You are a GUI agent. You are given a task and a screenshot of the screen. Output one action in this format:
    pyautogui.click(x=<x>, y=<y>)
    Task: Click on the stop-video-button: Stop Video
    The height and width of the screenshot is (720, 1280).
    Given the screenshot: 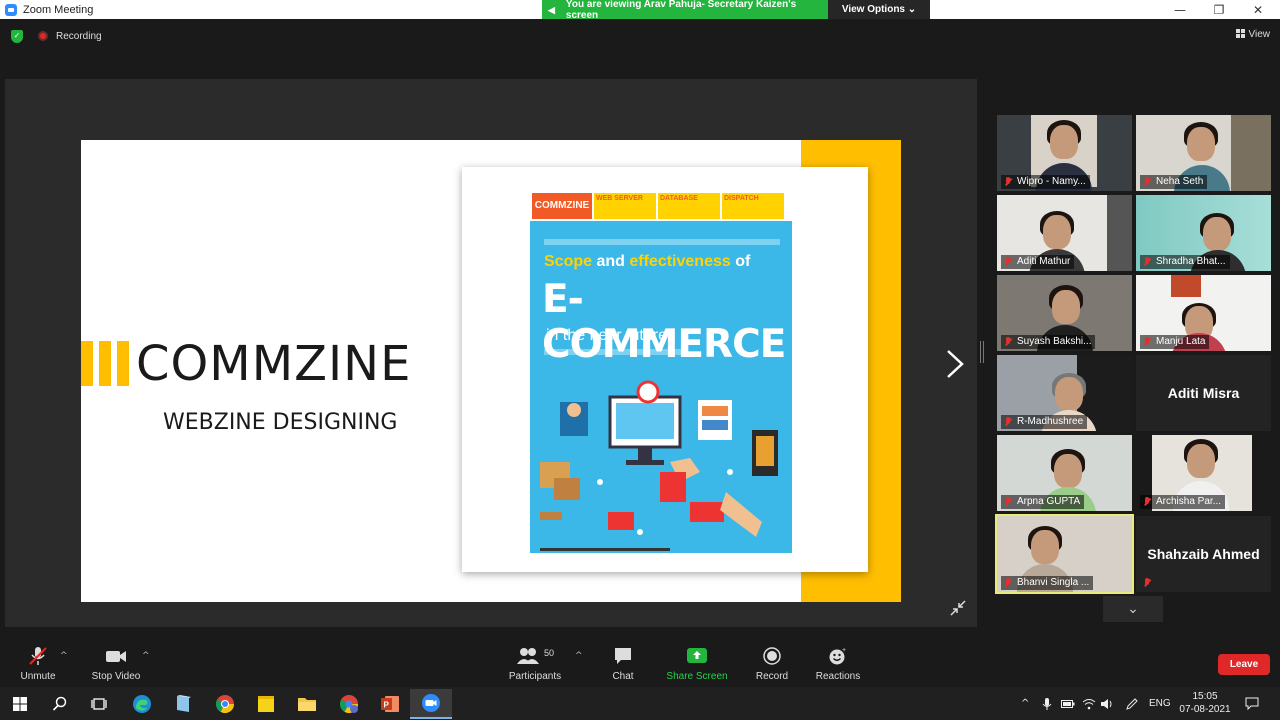 What is the action you would take?
    pyautogui.click(x=116, y=662)
    